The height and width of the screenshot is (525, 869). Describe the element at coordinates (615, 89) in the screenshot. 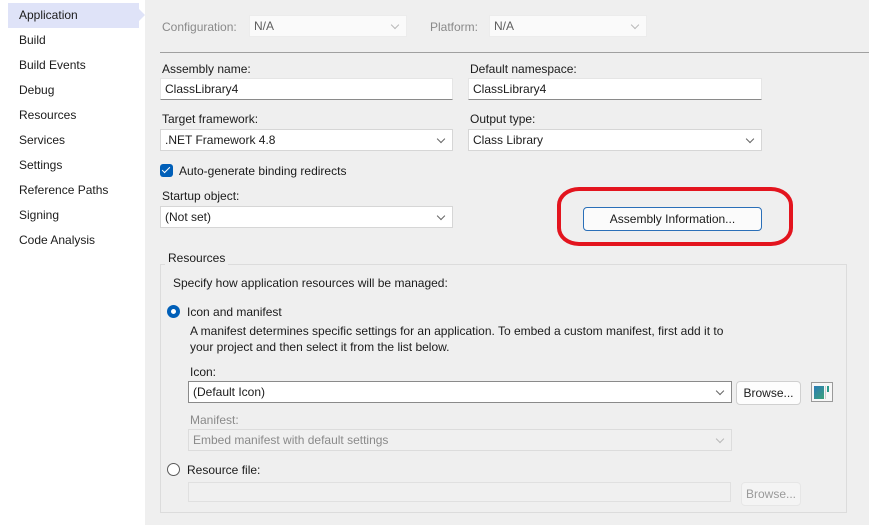

I see `default-namespace-input: ClassLibrary4` at that location.